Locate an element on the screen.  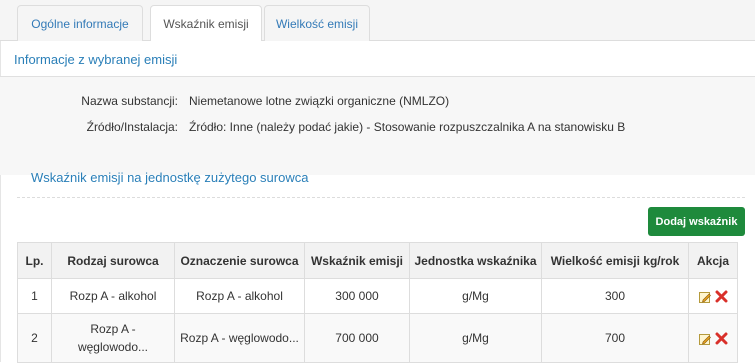
cell-lp: 1 is located at coordinates (34, 296).